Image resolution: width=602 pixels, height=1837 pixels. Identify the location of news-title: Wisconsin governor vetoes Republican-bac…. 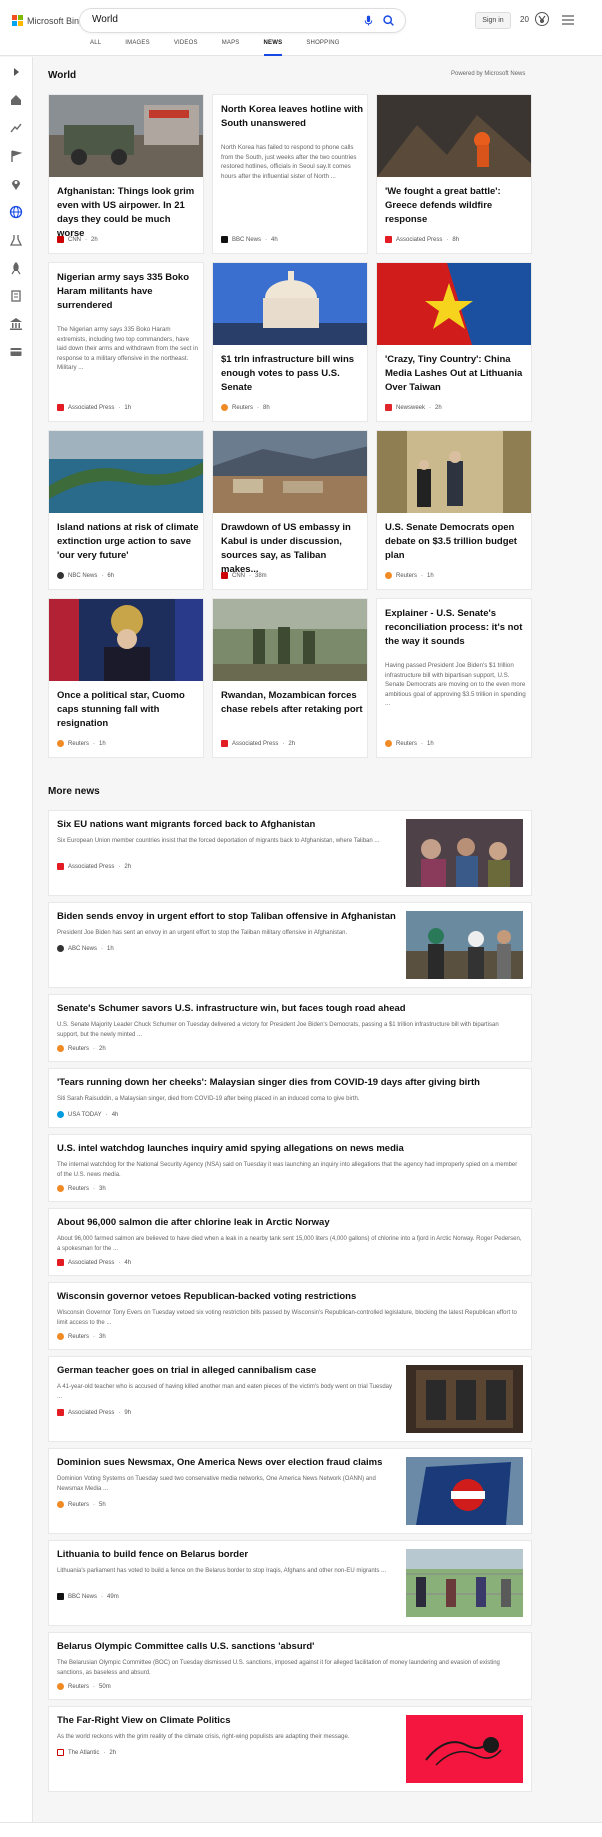
(289, 1296).